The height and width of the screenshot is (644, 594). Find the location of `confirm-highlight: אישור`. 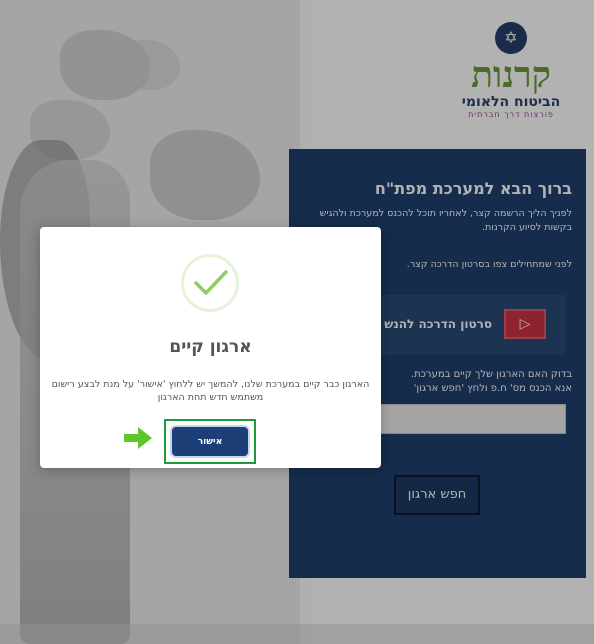

confirm-highlight: אישור is located at coordinates (210, 441).